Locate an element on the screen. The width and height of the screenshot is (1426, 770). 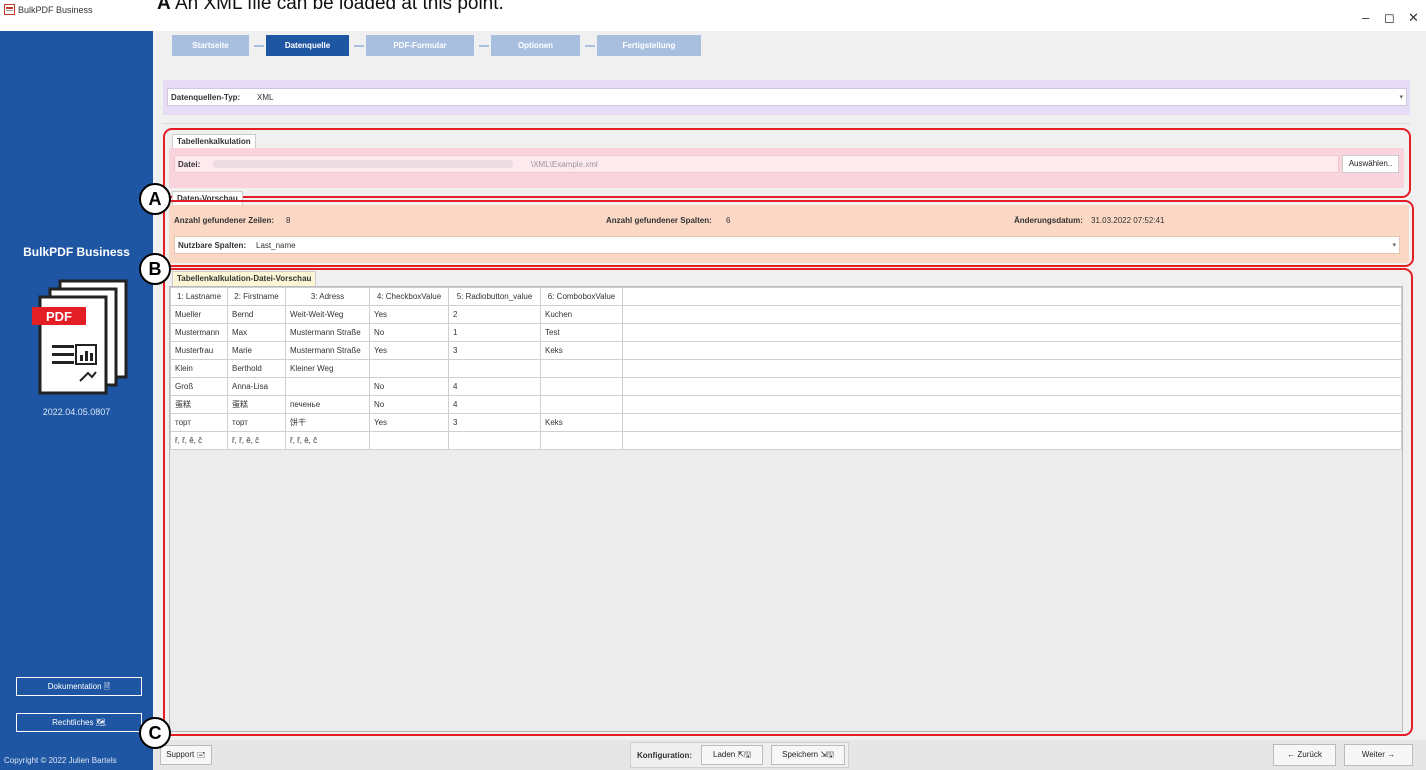
usable-columns-value: Last_name is located at coordinates (276, 245).